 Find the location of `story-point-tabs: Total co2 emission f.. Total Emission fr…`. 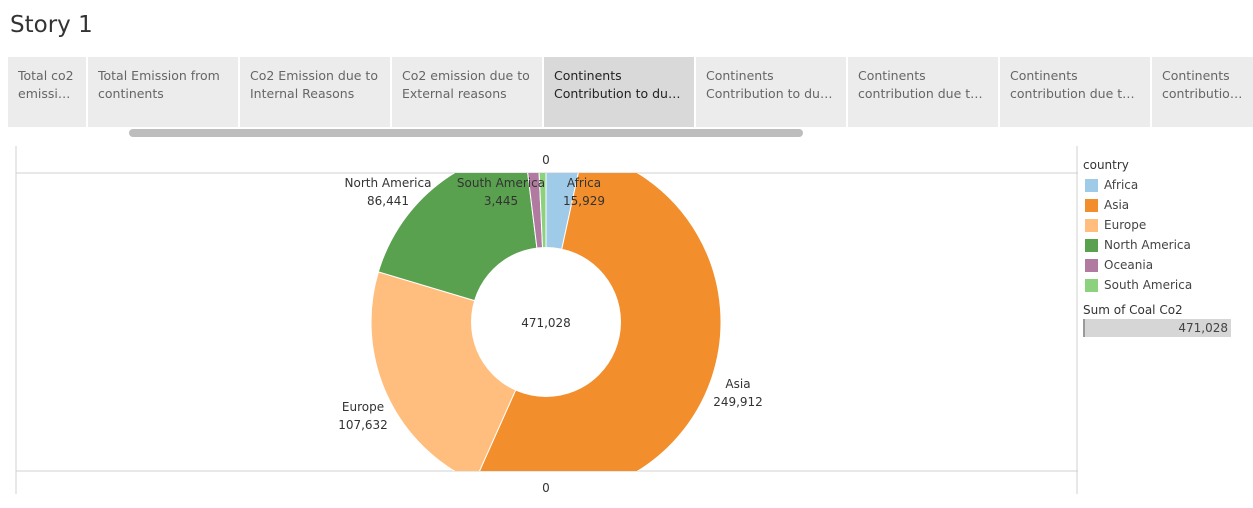

story-point-tabs: Total co2 emission f.. Total Emission fr… is located at coordinates (630, 92).